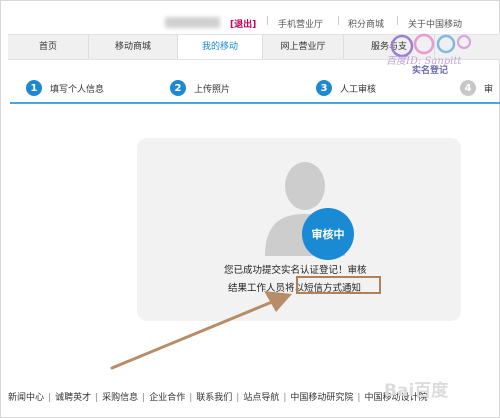 The image size is (500, 418). I want to click on step-1: 1 填写个人信息, so click(65, 88).